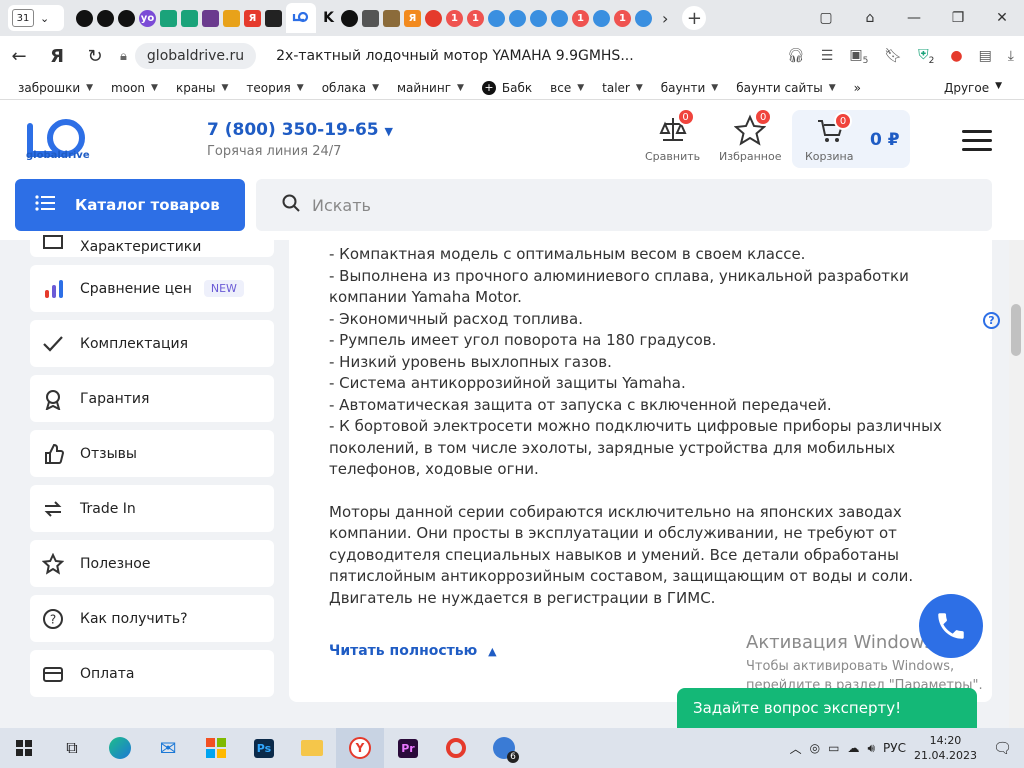 The image size is (1024, 768). What do you see at coordinates (827, 56) in the screenshot?
I see `reader-mode-icon: ☰` at bounding box center [827, 56].